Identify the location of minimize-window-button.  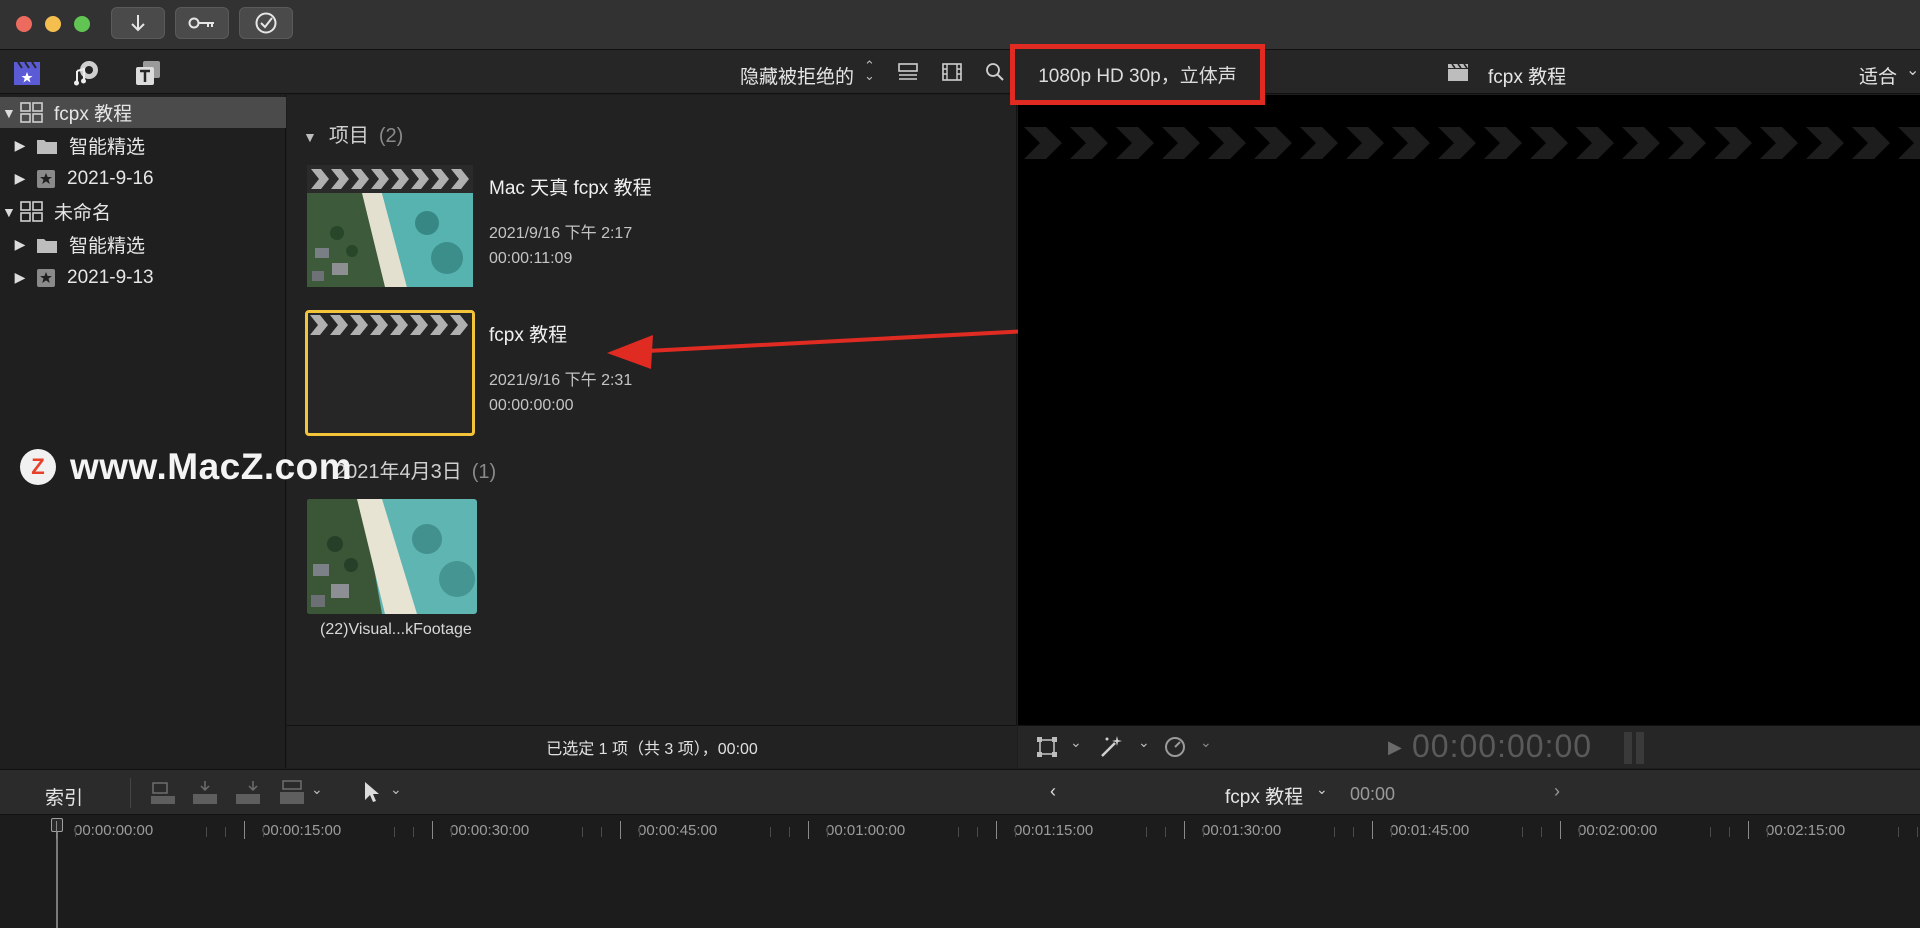
(53, 24).